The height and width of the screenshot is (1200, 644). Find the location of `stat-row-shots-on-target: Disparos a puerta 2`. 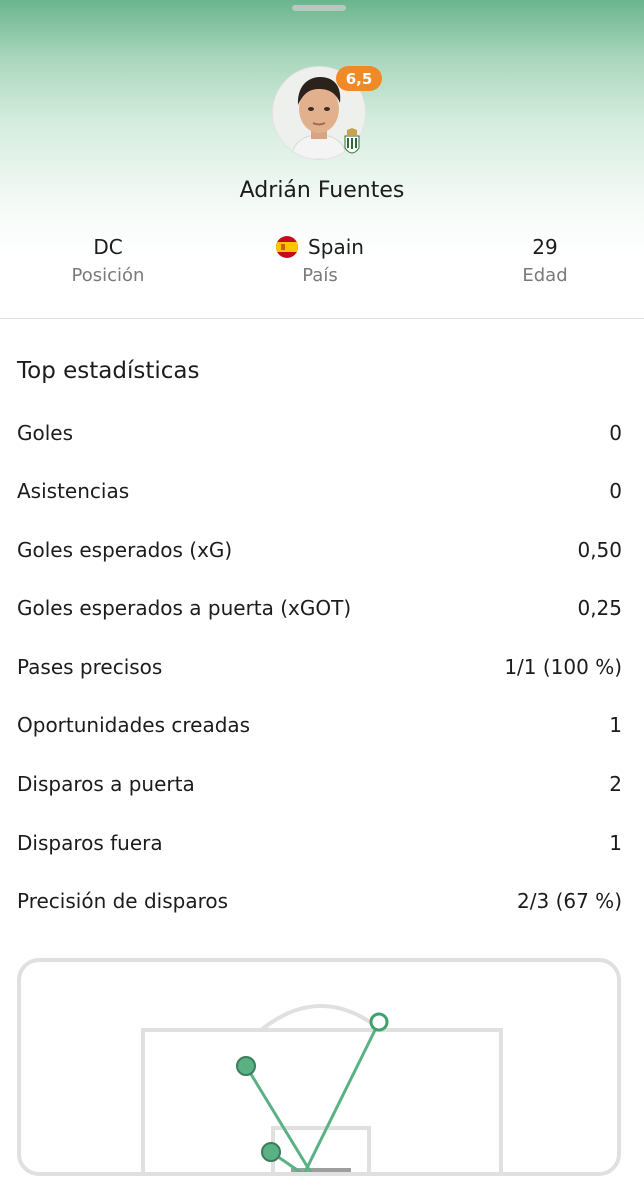

stat-row-shots-on-target: Disparos a puerta 2 is located at coordinates (319, 784).